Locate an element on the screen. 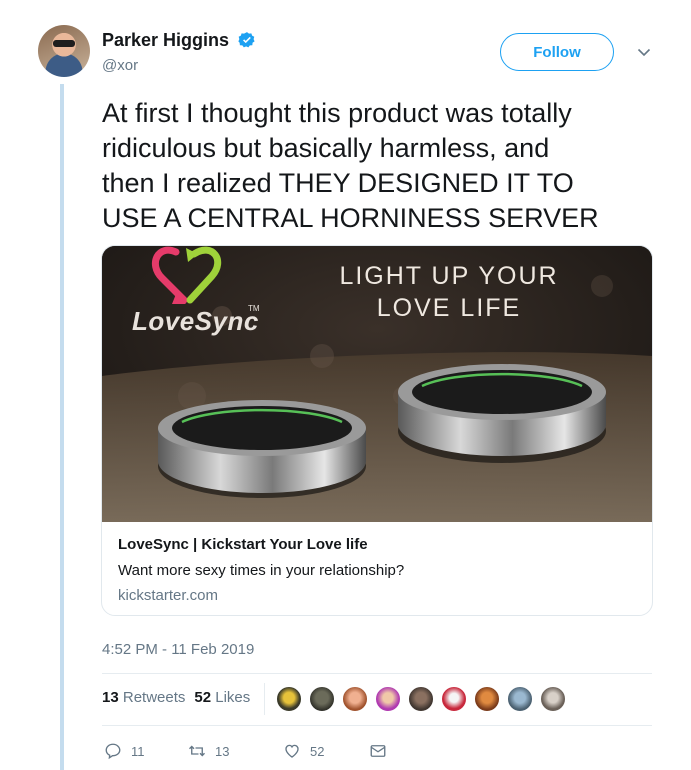 This screenshot has height=770, width=691. card-image-logo-text: LoveSync is located at coordinates (195, 321).